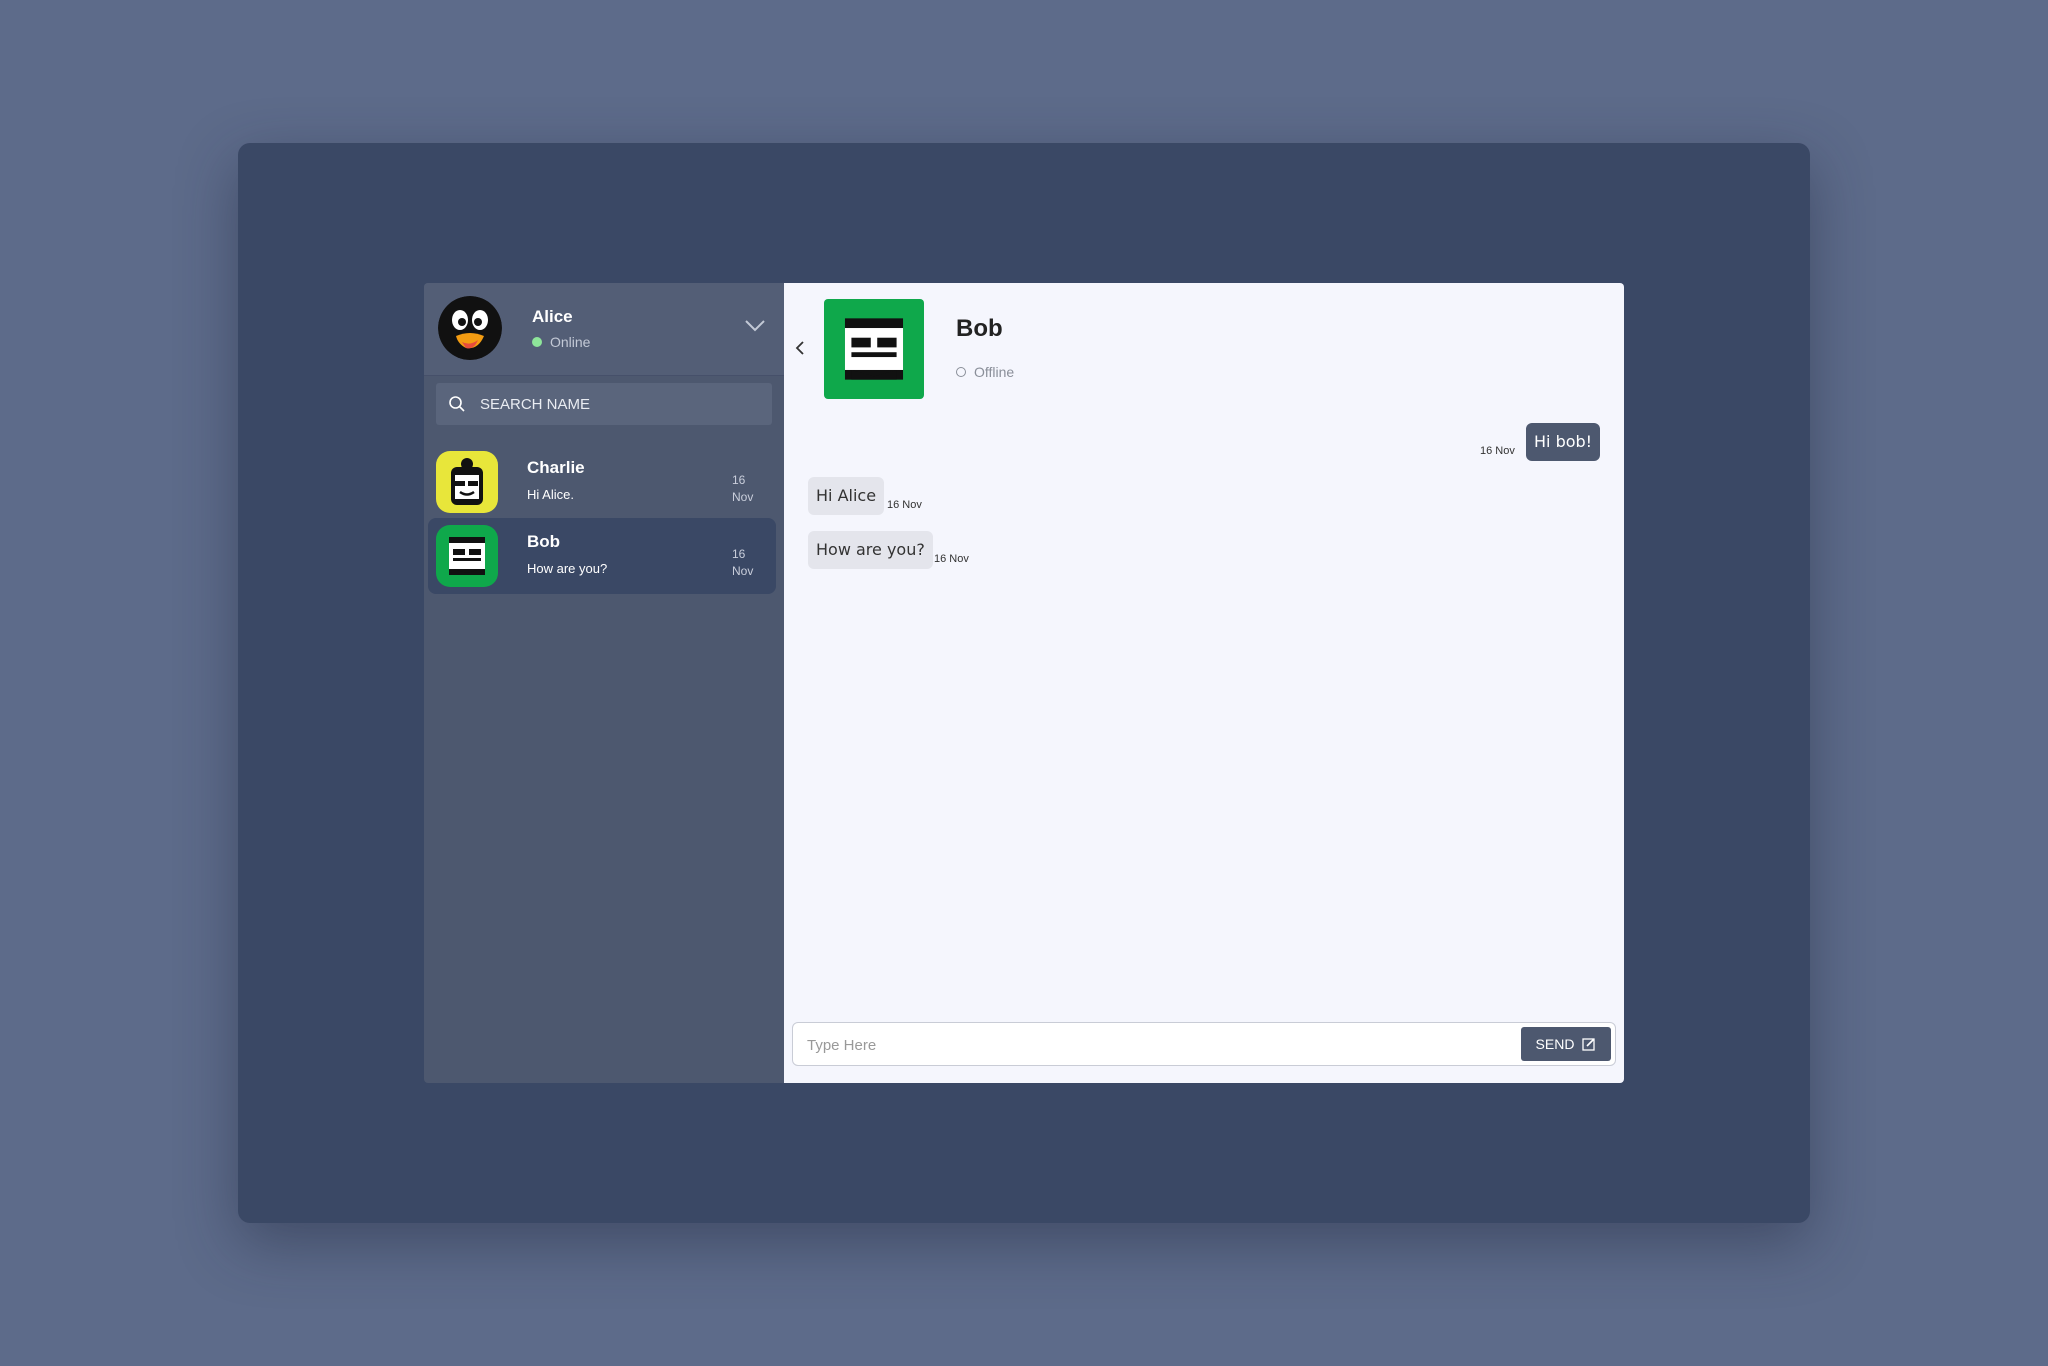  Describe the element at coordinates (1555, 1044) in the screenshot. I see `send-button-label: SEND` at that location.